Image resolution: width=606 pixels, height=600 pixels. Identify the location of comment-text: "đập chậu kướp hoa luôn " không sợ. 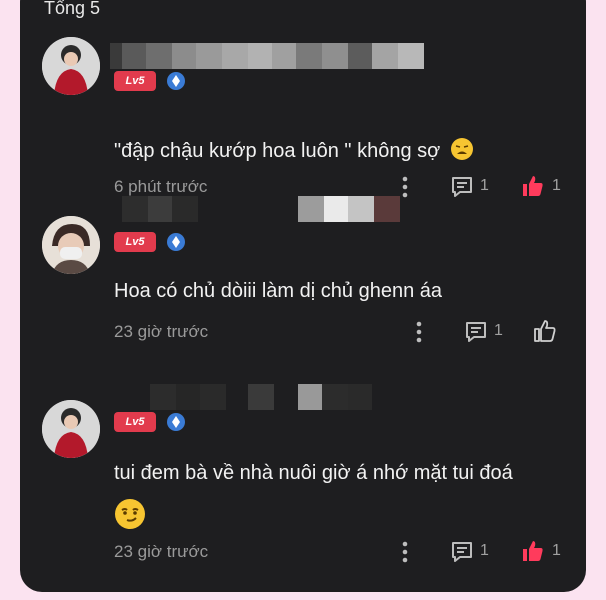
(294, 150).